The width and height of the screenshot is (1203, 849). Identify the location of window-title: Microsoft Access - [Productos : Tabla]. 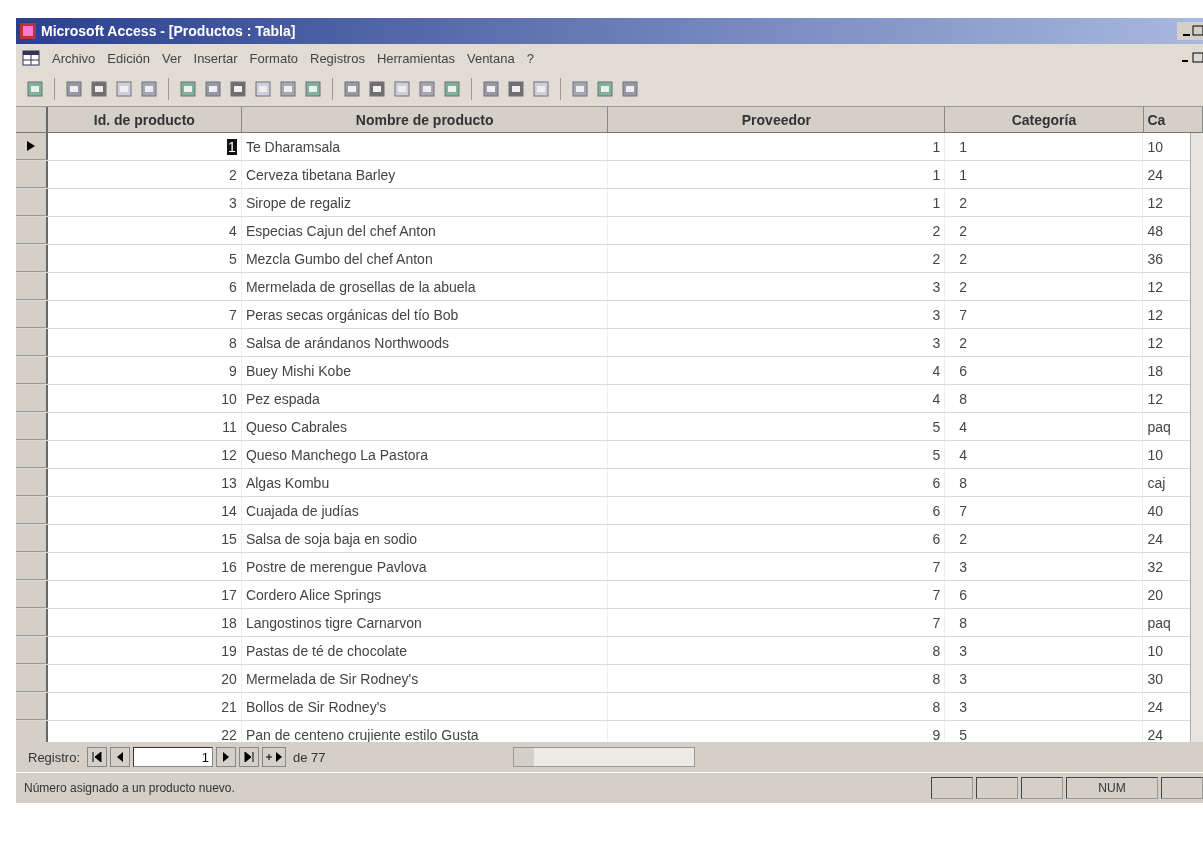
(168, 31).